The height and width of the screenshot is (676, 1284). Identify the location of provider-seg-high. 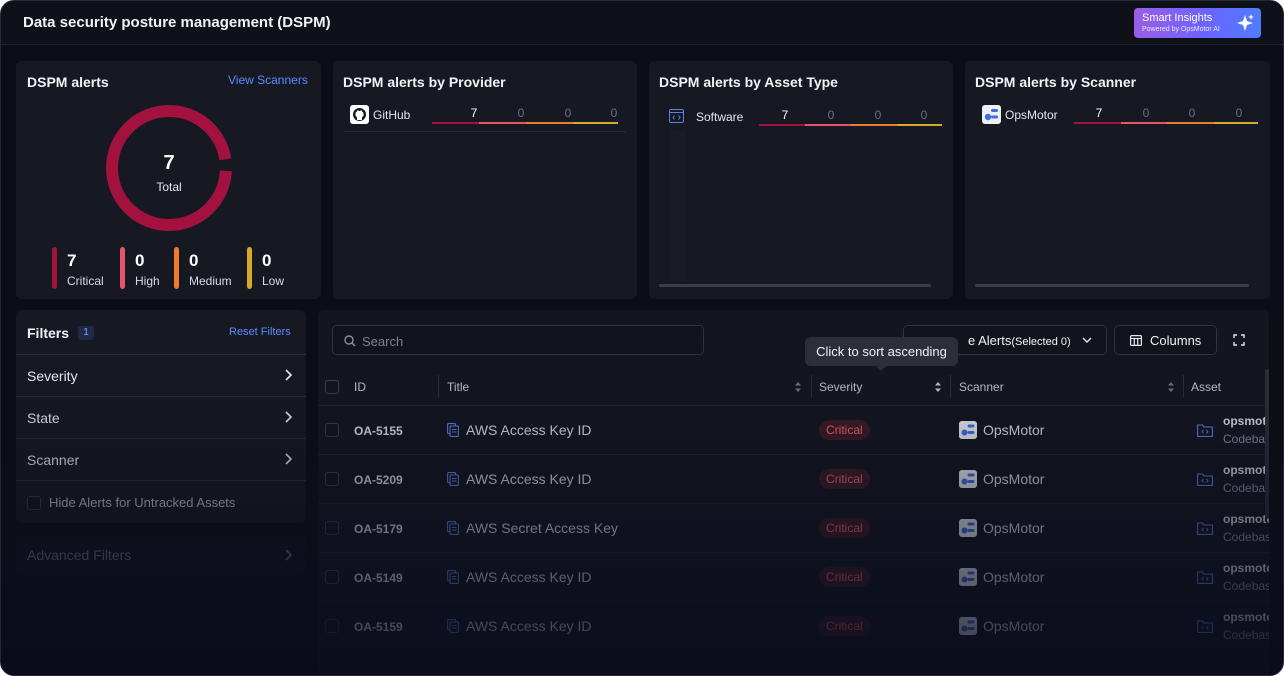
(502, 123).